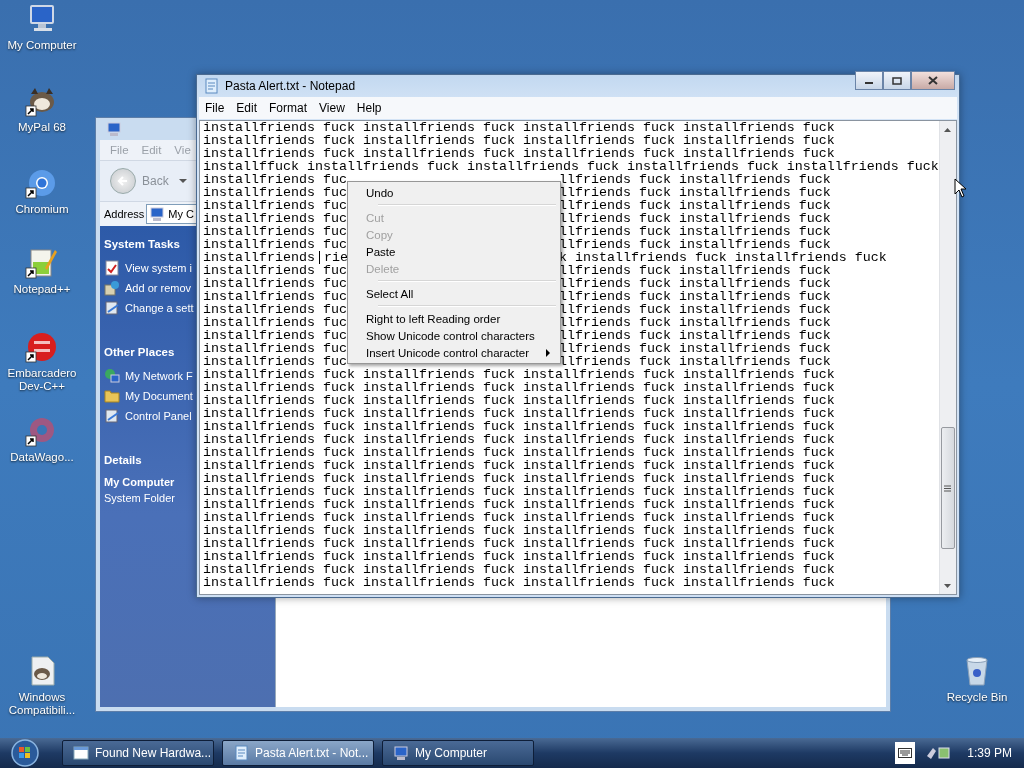 The image size is (1024, 768). What do you see at coordinates (948, 585) in the screenshot?
I see `scroll-down-icon` at bounding box center [948, 585].